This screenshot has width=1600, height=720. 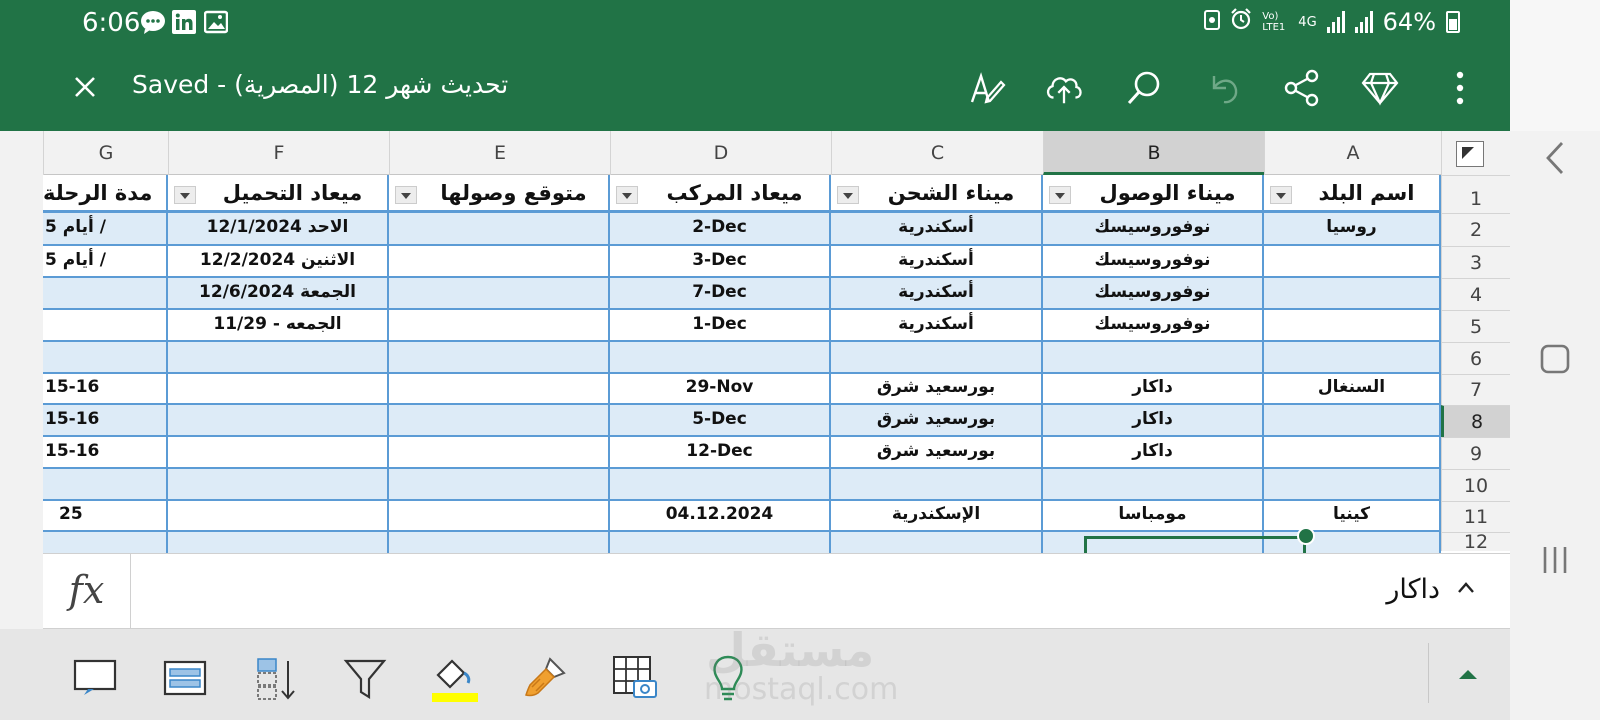 What do you see at coordinates (105, 421) in the screenshot?
I see `cell-g8: 15-16` at bounding box center [105, 421].